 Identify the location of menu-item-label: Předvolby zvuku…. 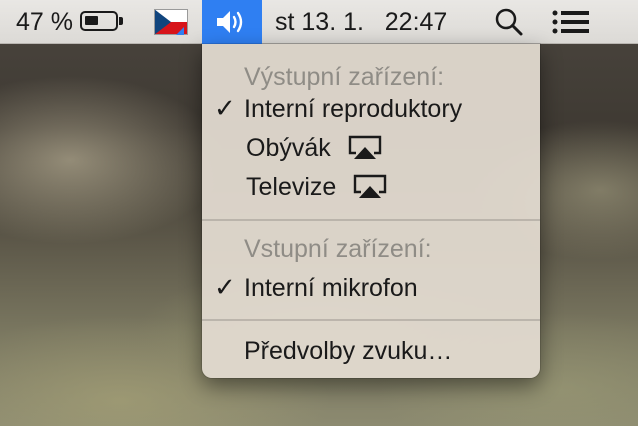
(348, 350).